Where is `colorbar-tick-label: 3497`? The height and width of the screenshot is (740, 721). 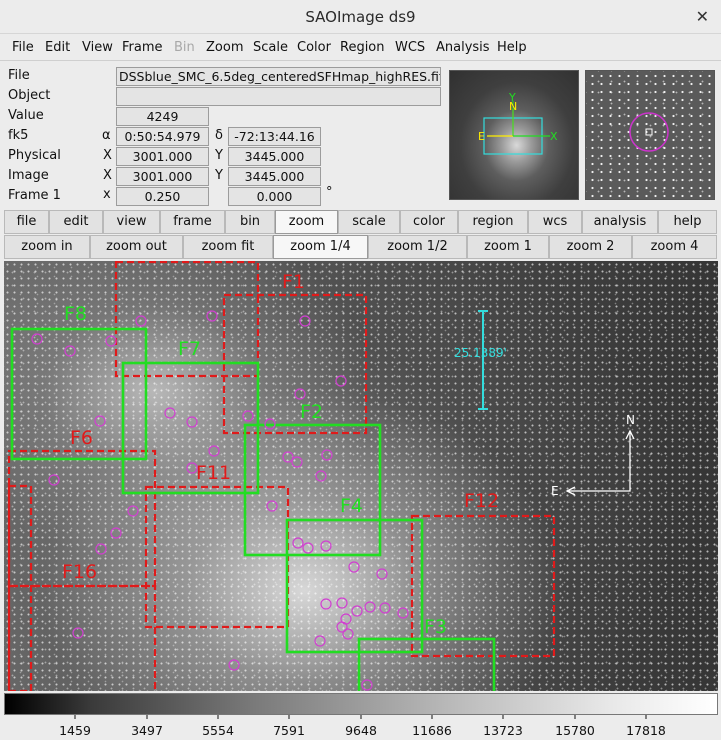 colorbar-tick-label: 3497 is located at coordinates (147, 730).